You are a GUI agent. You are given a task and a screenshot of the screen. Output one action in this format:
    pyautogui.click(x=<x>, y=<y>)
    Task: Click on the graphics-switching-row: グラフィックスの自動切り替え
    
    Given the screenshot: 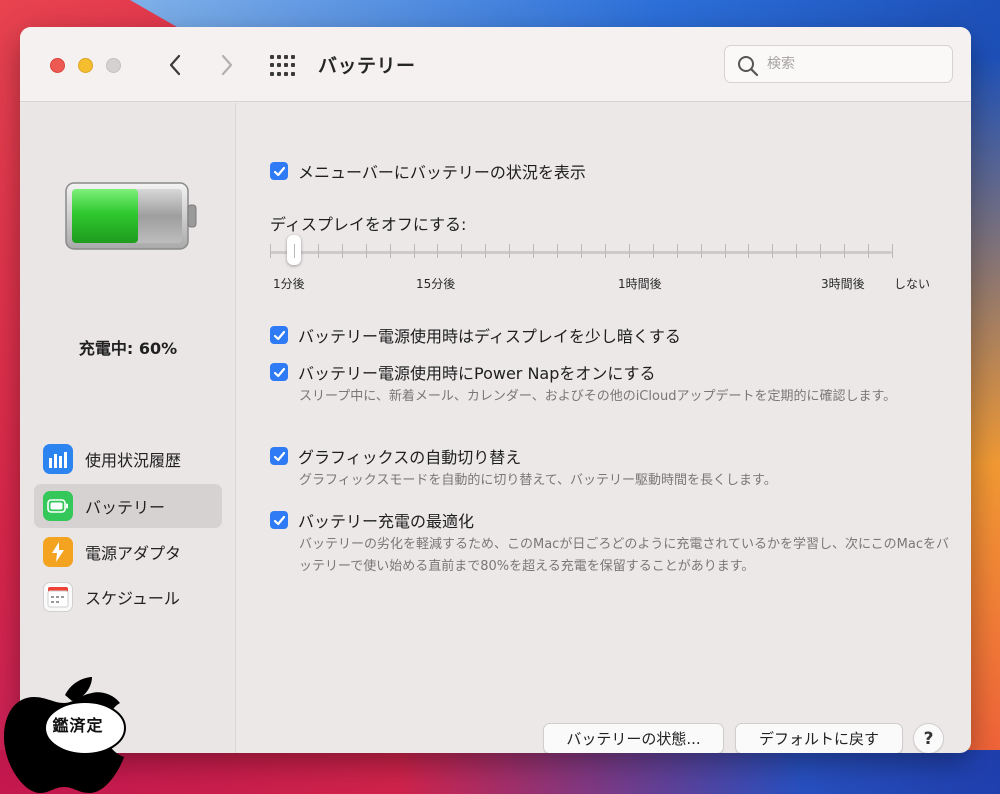 What is the action you would take?
    pyautogui.click(x=395, y=456)
    